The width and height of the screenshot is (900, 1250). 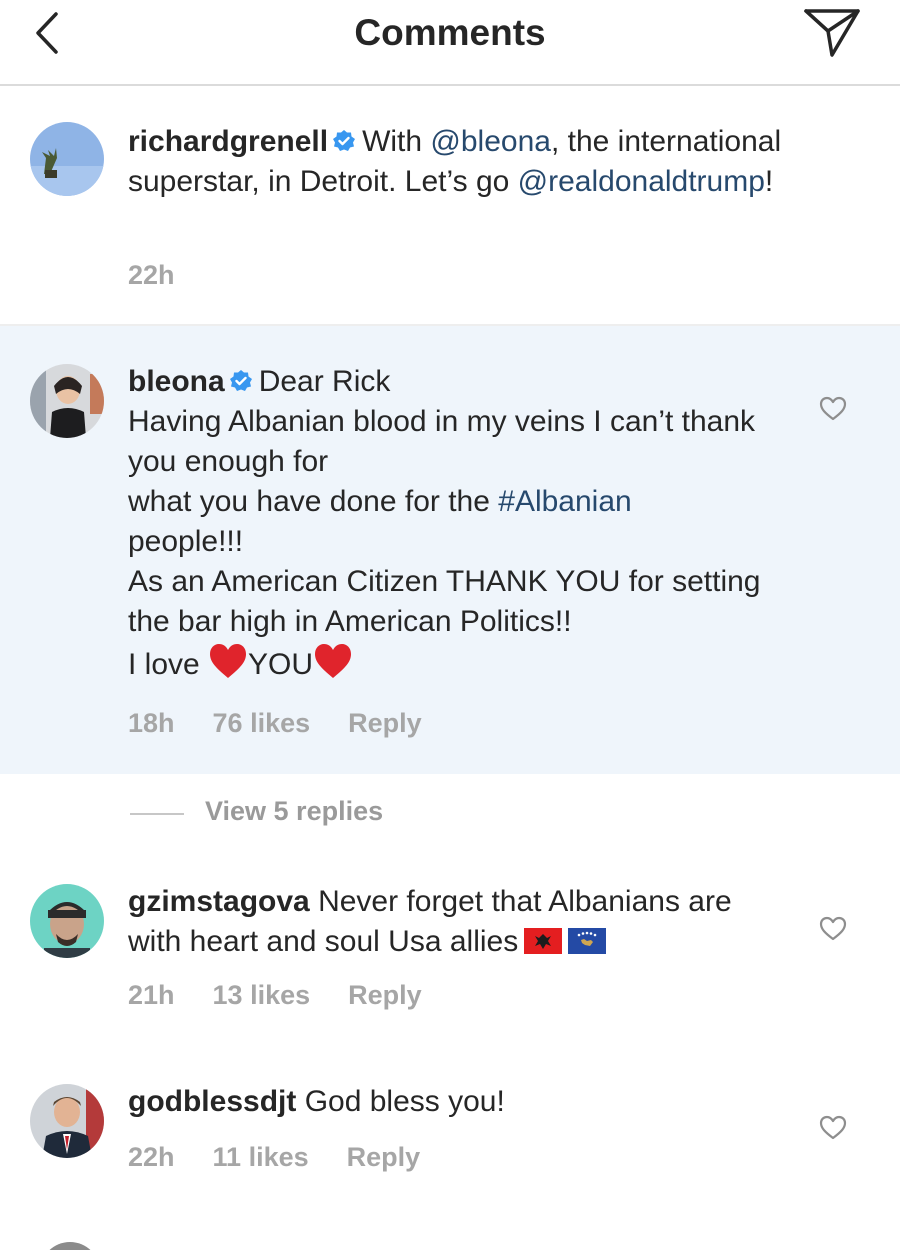 I want to click on username: bleona, so click(x=176, y=381).